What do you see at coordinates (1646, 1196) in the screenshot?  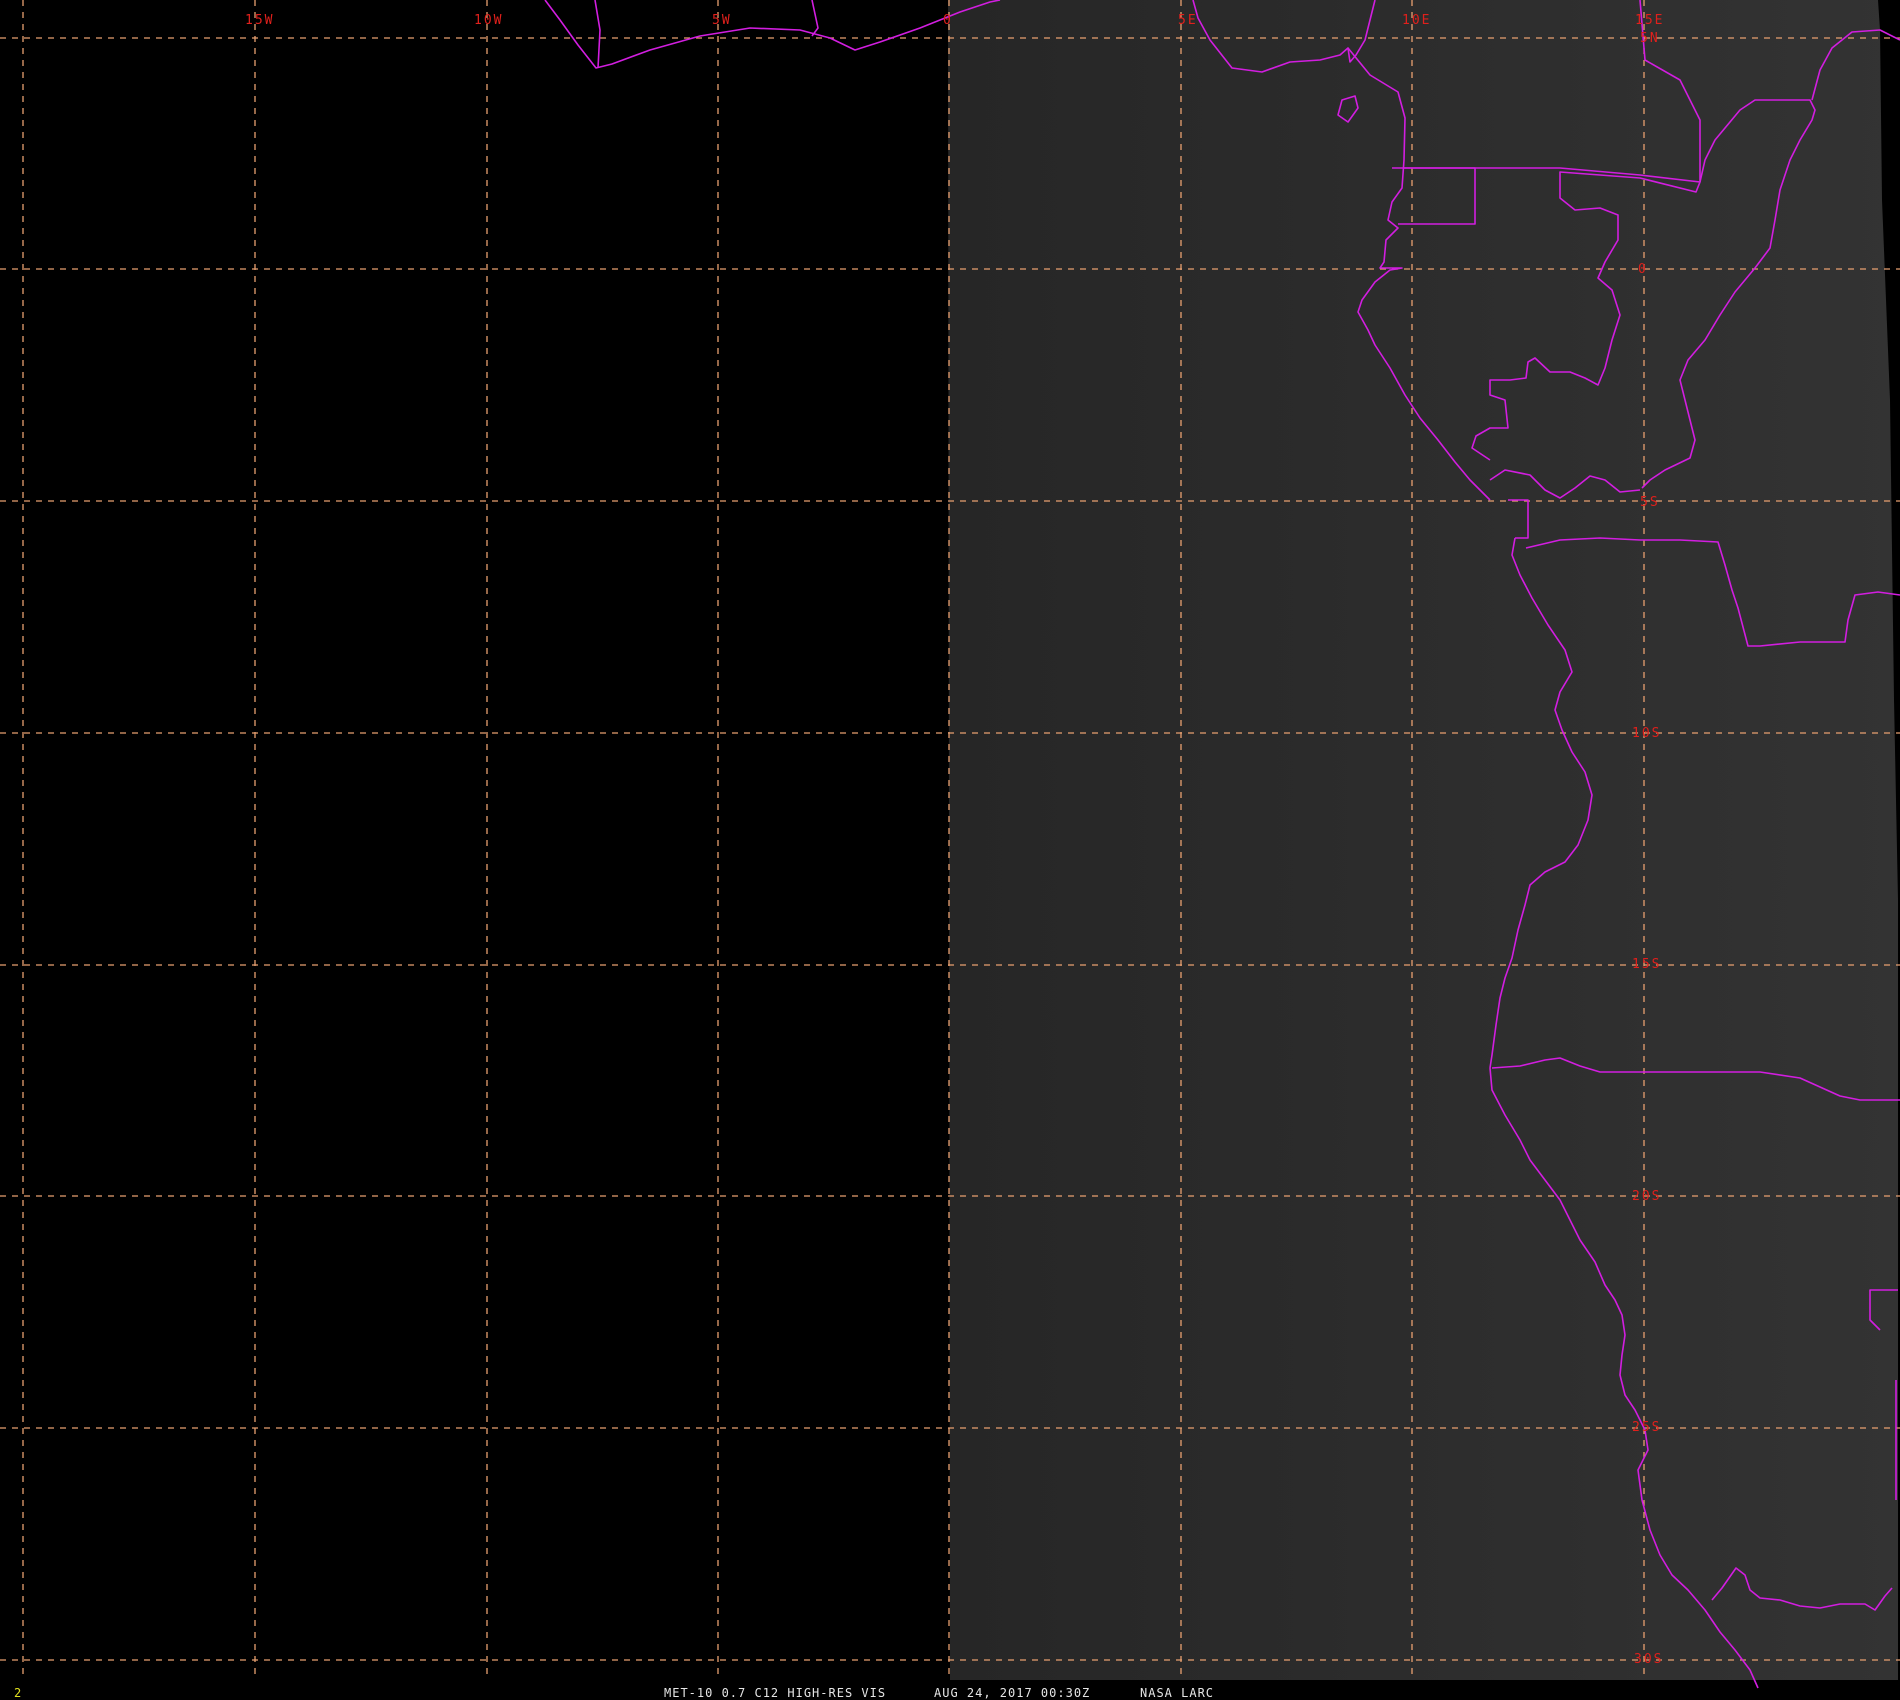 I see `lat-label-20s: 20S` at bounding box center [1646, 1196].